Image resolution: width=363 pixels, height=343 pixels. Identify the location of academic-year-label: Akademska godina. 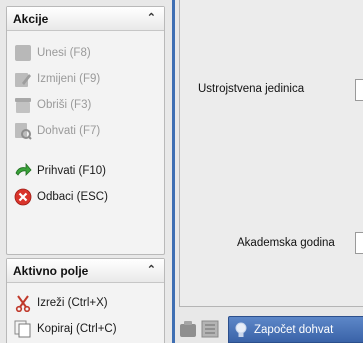
(286, 243).